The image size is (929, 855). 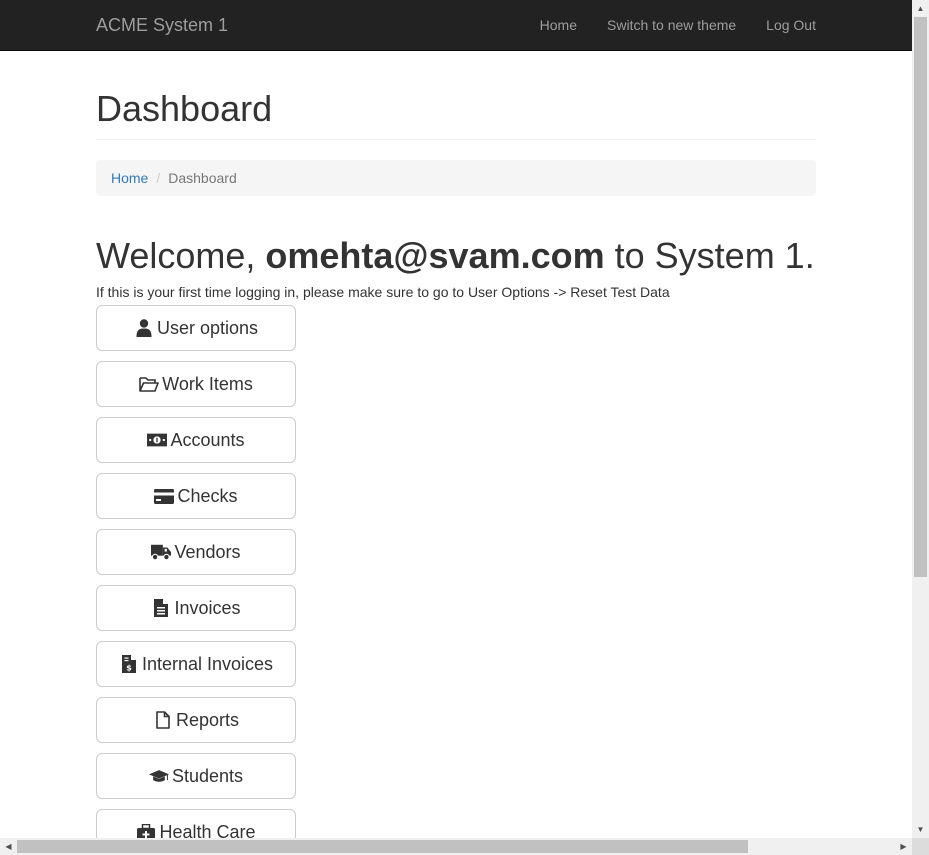 I want to click on health-care-label: Health Care, so click(x=207, y=830).